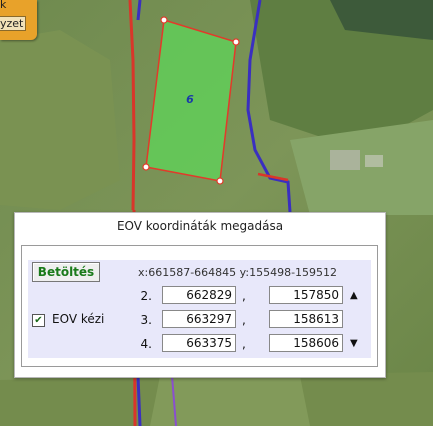 This screenshot has height=426, width=433. I want to click on x-coordinate-input: 662829, so click(199, 295).